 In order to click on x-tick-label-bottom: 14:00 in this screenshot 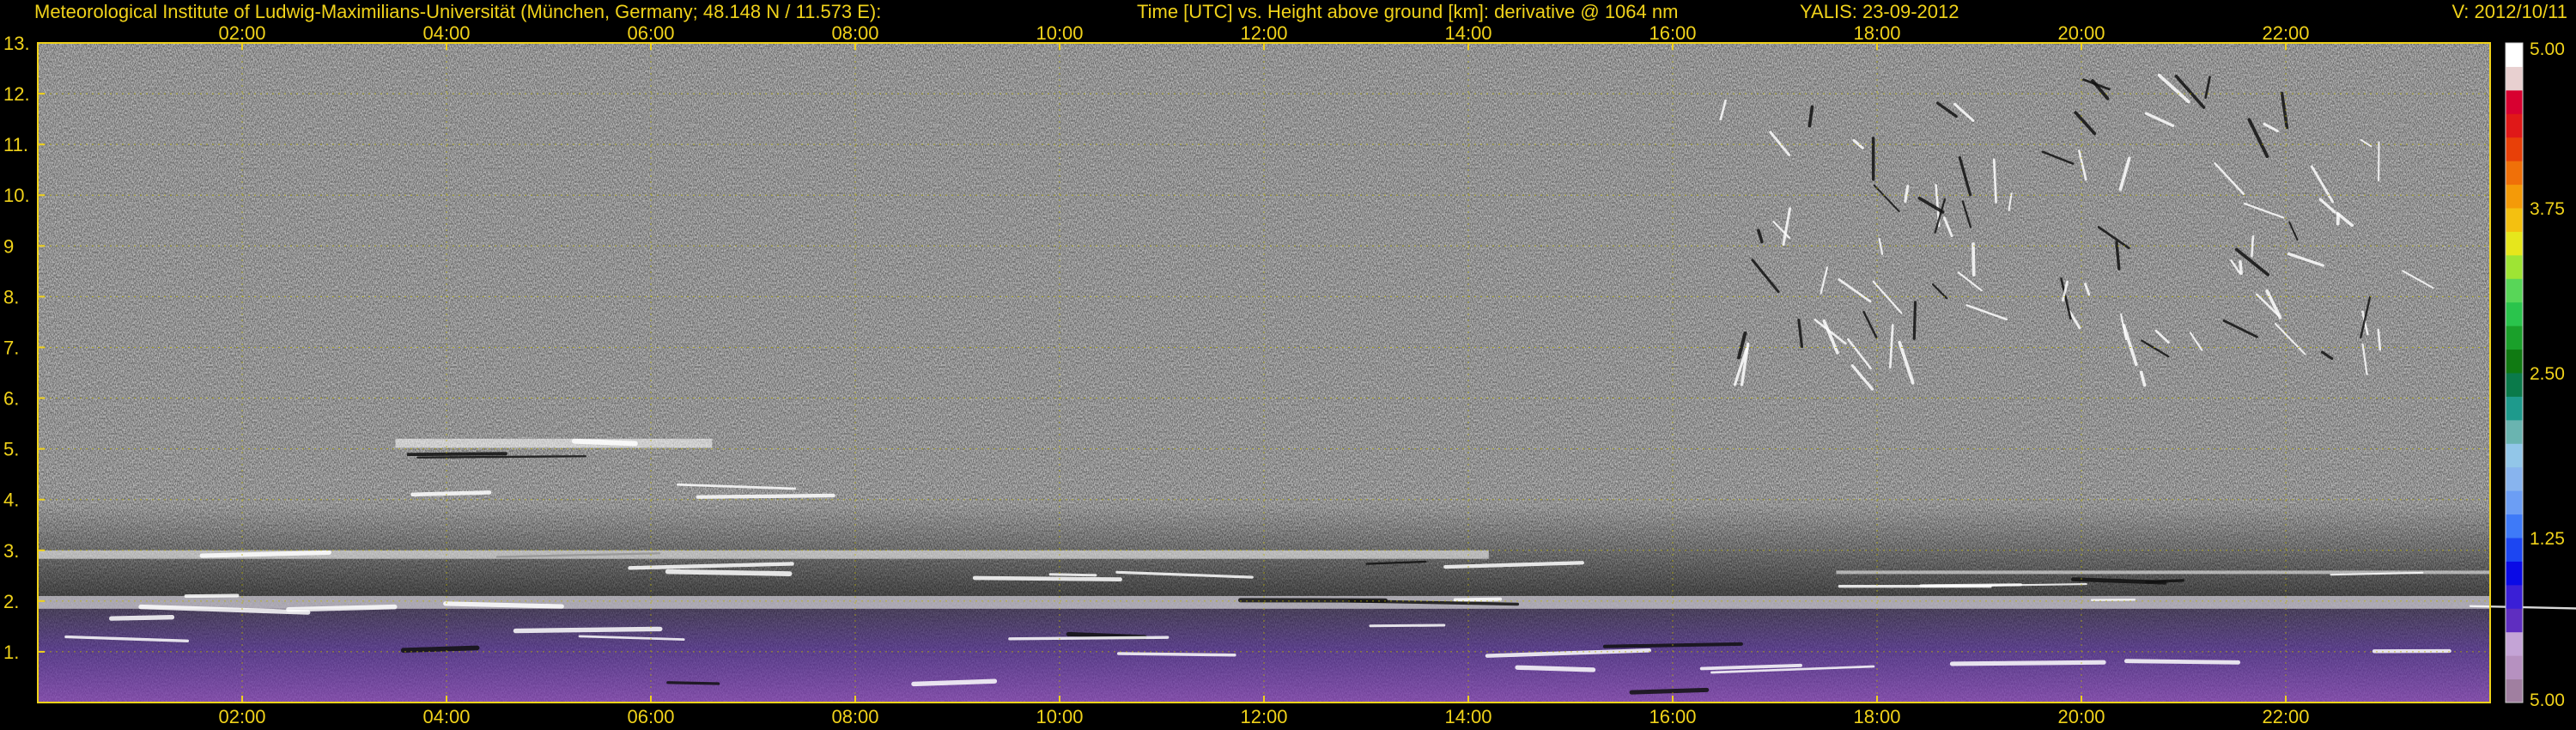, I will do `click(1468, 716)`.